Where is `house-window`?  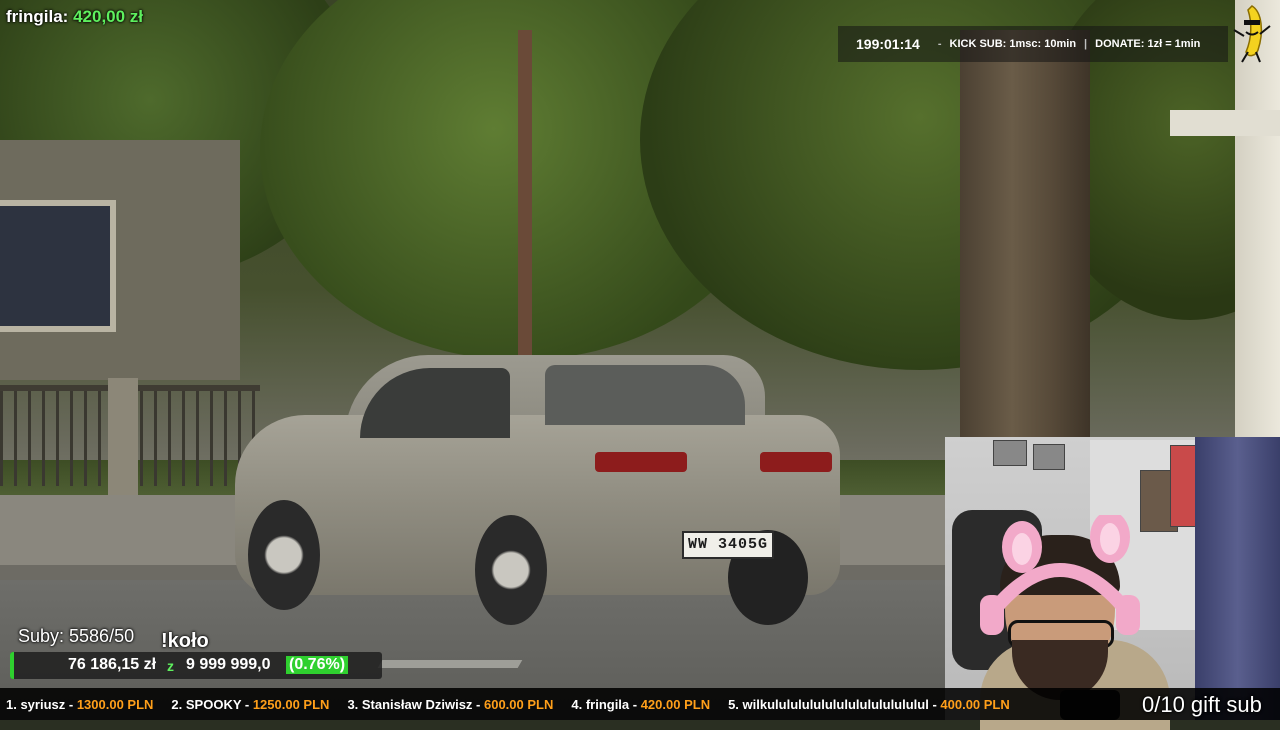
house-window is located at coordinates (58, 266).